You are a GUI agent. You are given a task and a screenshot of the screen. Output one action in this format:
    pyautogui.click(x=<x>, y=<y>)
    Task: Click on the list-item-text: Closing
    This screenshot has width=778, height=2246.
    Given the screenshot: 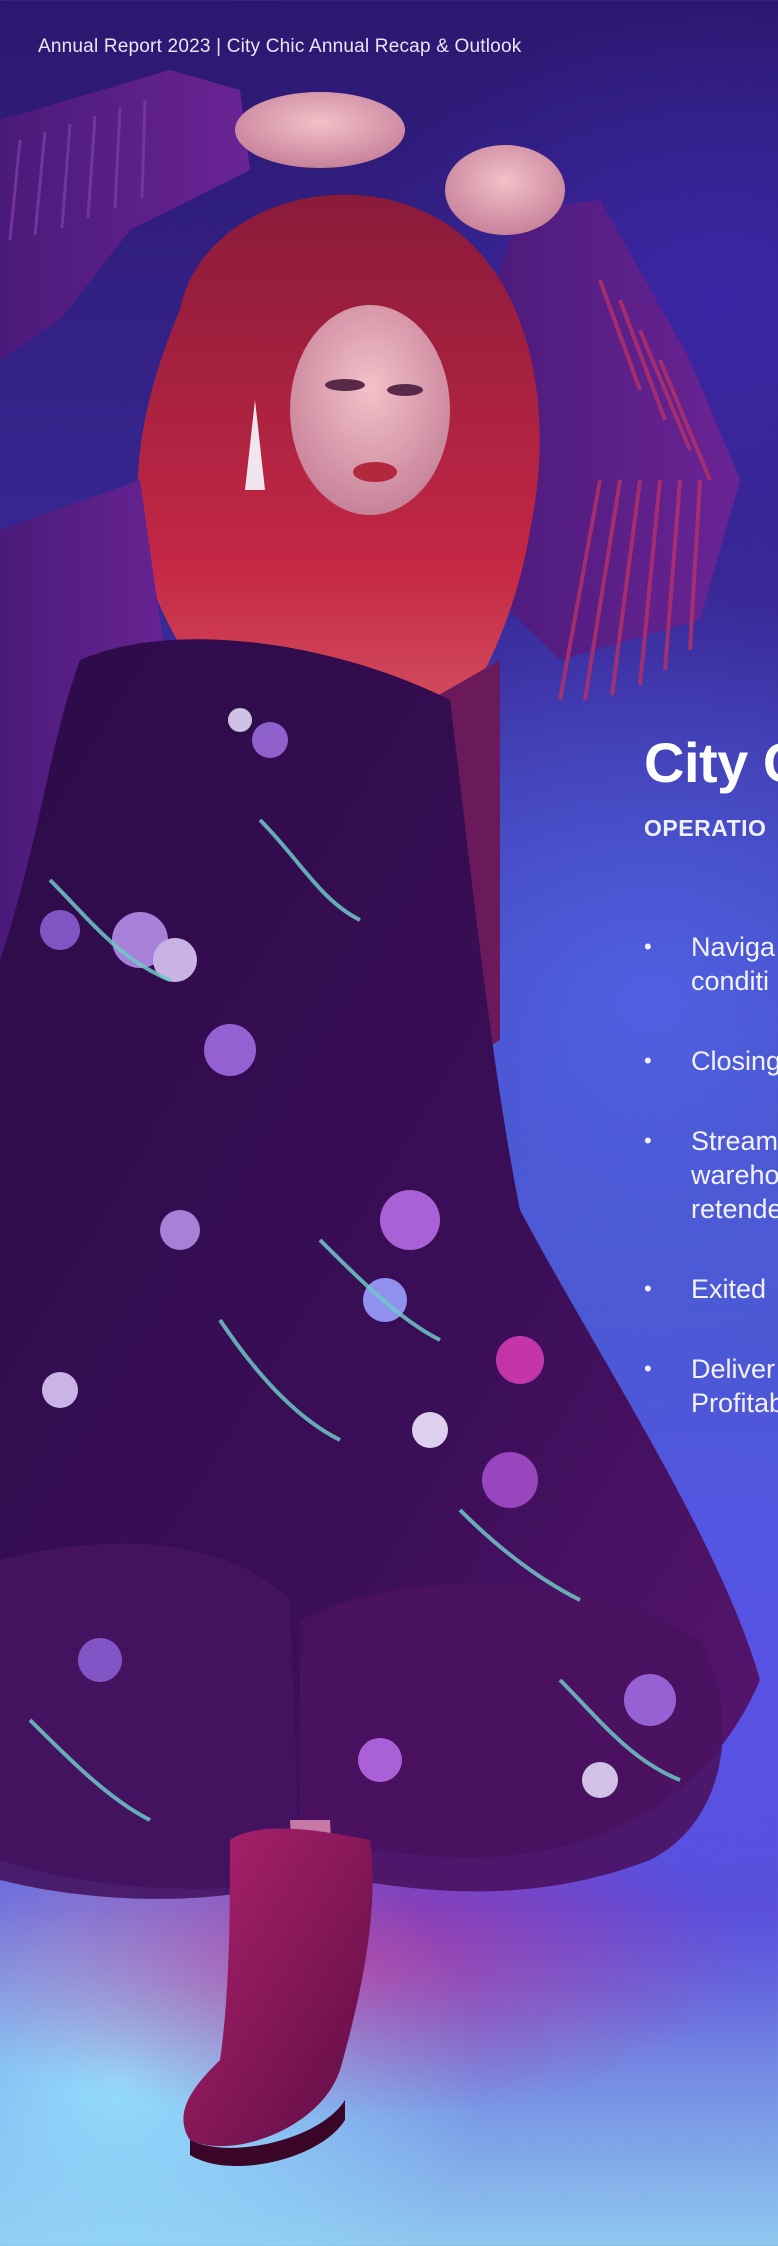 What is the action you would take?
    pyautogui.click(x=734, y=1061)
    